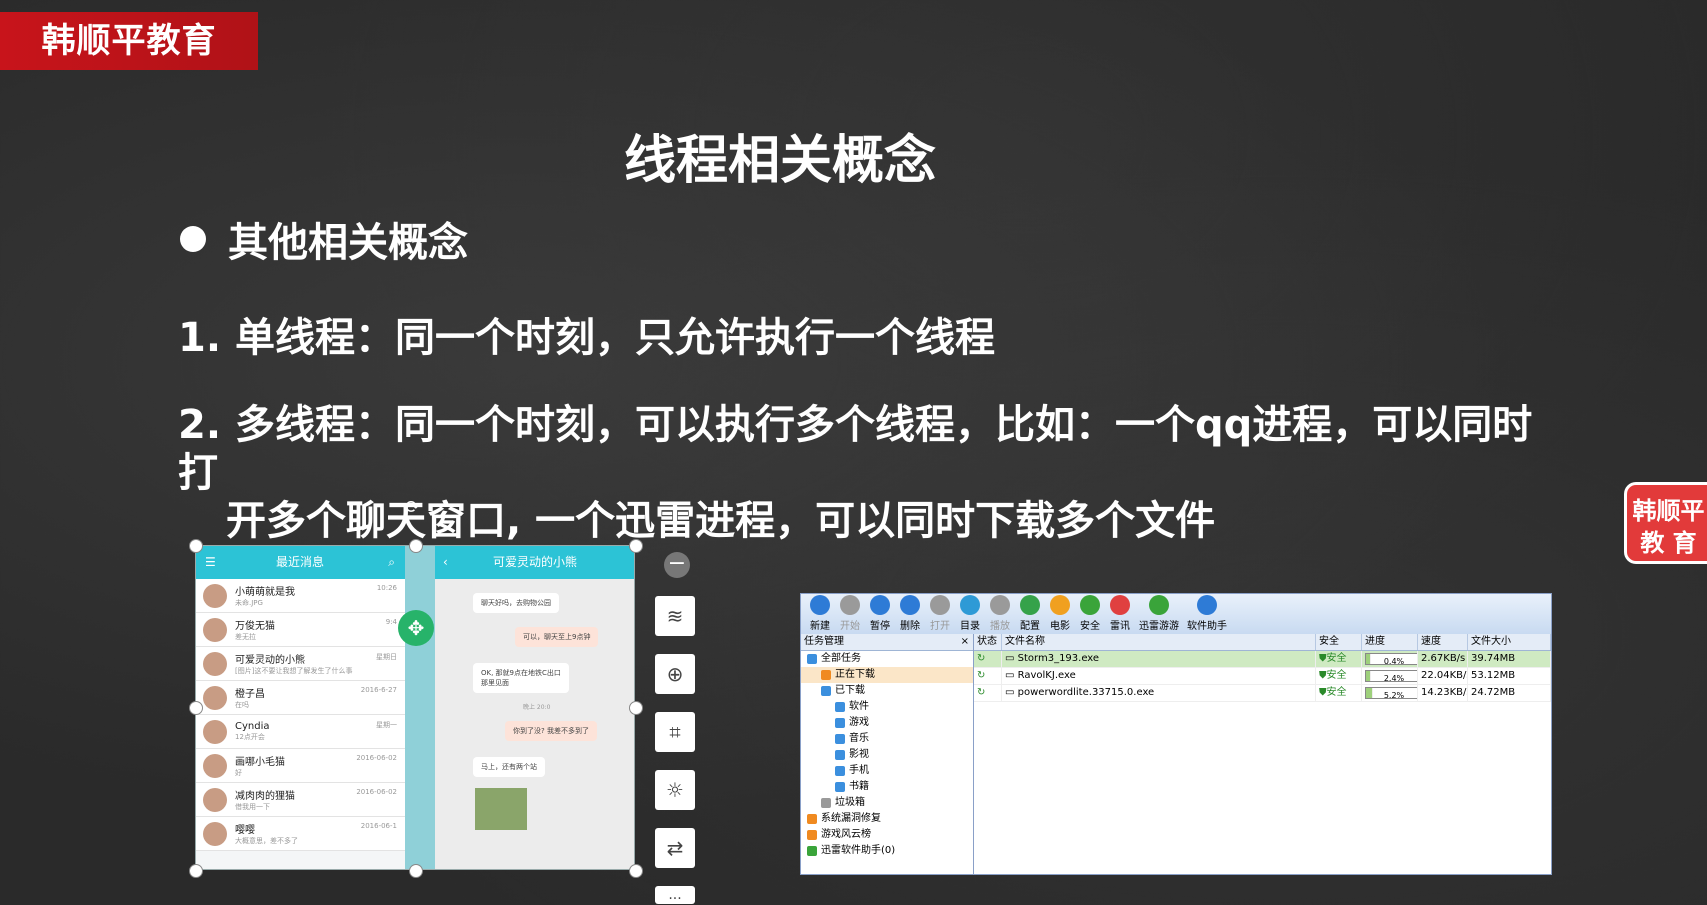 The image size is (1707, 905). Describe the element at coordinates (412, 507) in the screenshot. I see `rotate-handle-icon: ⟳` at that location.